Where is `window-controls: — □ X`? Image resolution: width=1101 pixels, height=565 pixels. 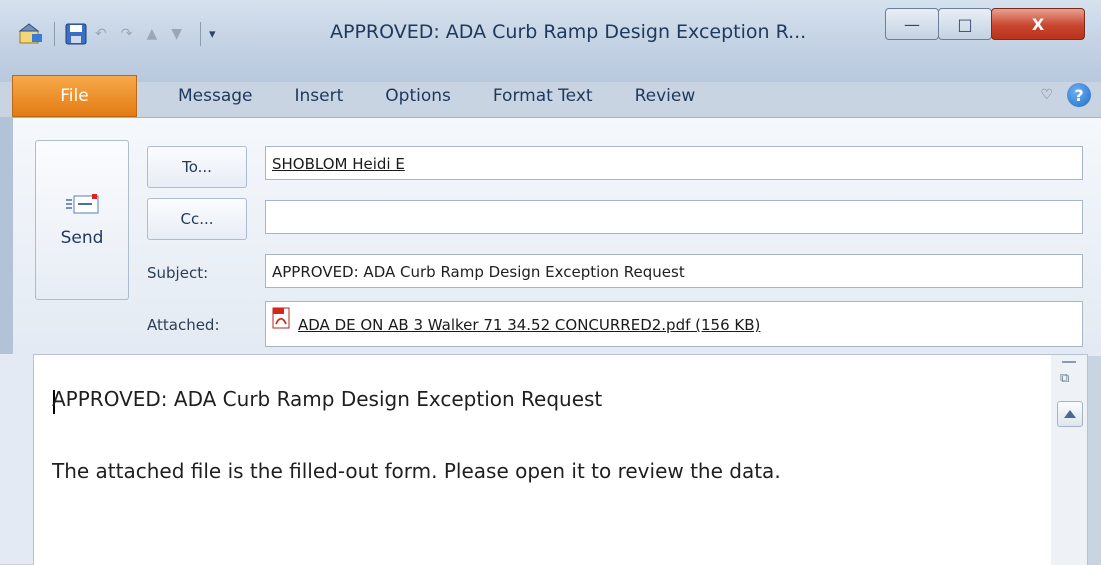 window-controls: — □ X is located at coordinates (985, 24).